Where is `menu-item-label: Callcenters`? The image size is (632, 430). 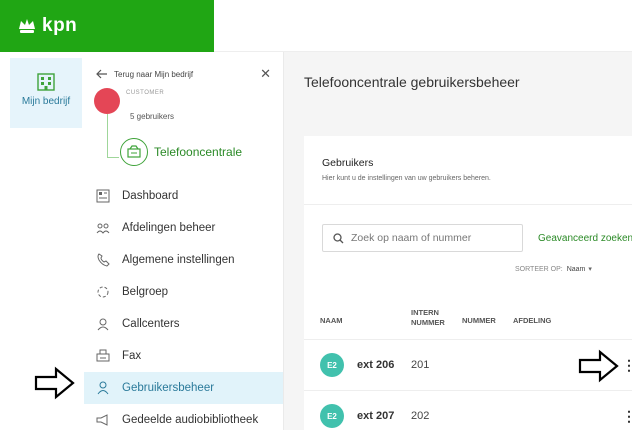 menu-item-label: Callcenters is located at coordinates (151, 324).